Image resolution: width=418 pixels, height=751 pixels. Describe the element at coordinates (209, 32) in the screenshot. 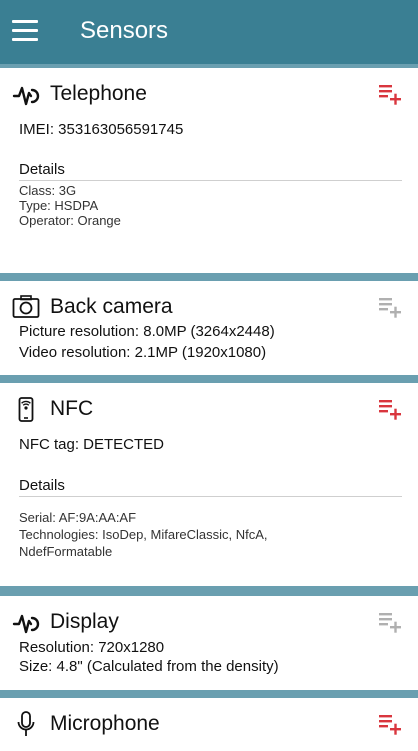

I see `app-bar: Sensors` at that location.